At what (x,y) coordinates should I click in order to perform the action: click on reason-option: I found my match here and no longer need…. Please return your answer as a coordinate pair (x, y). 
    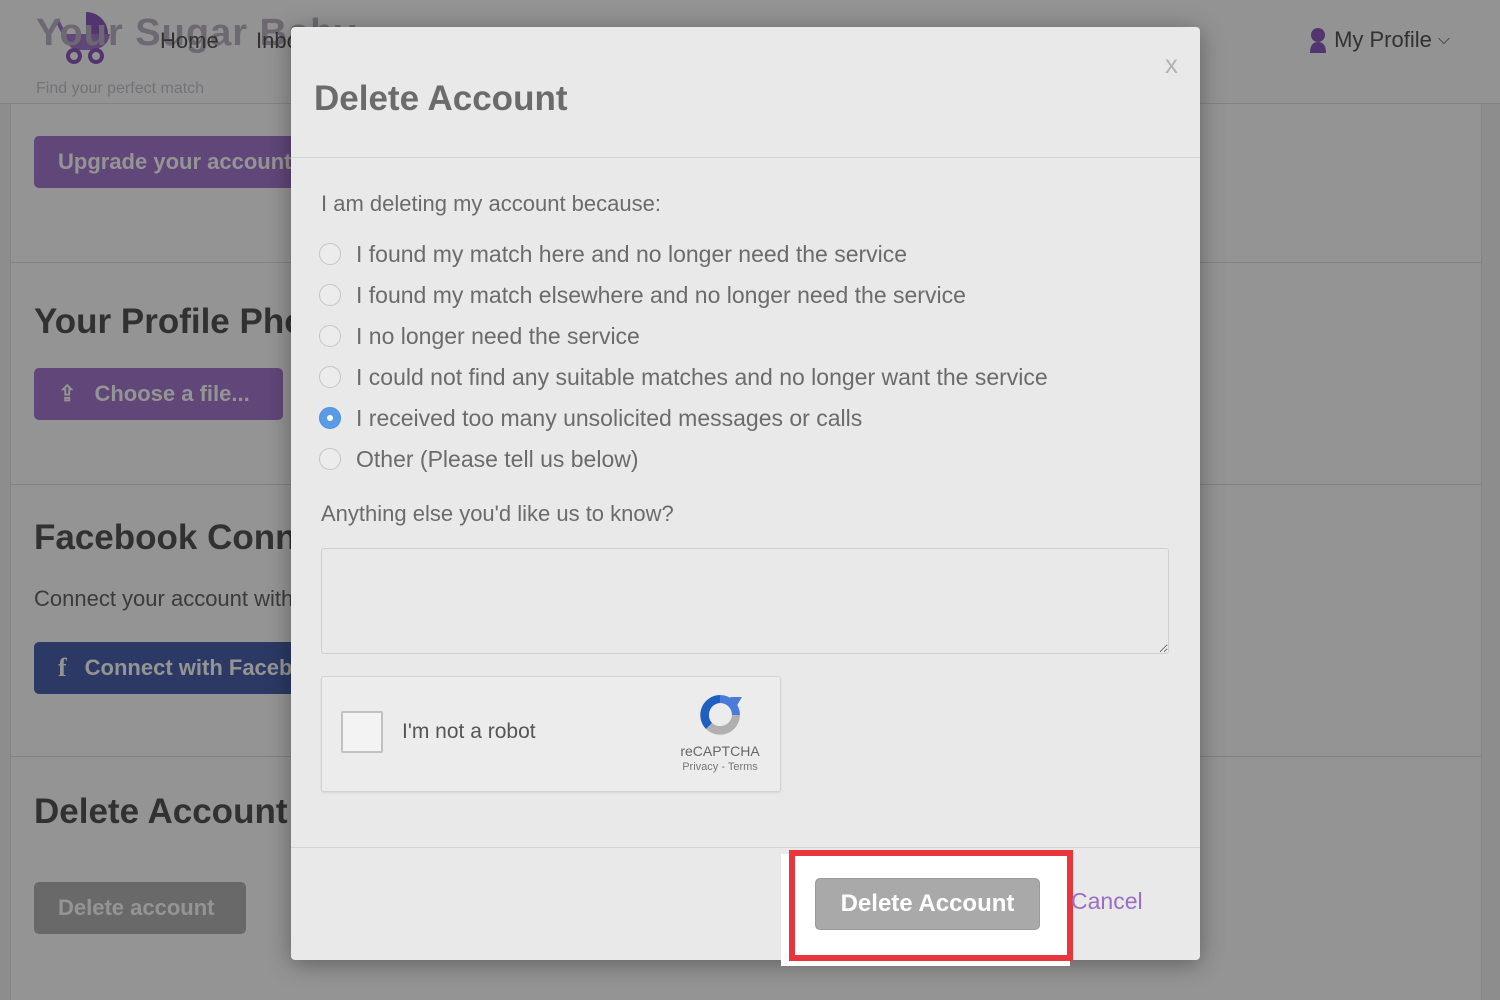
    Looking at the image, I should click on (613, 254).